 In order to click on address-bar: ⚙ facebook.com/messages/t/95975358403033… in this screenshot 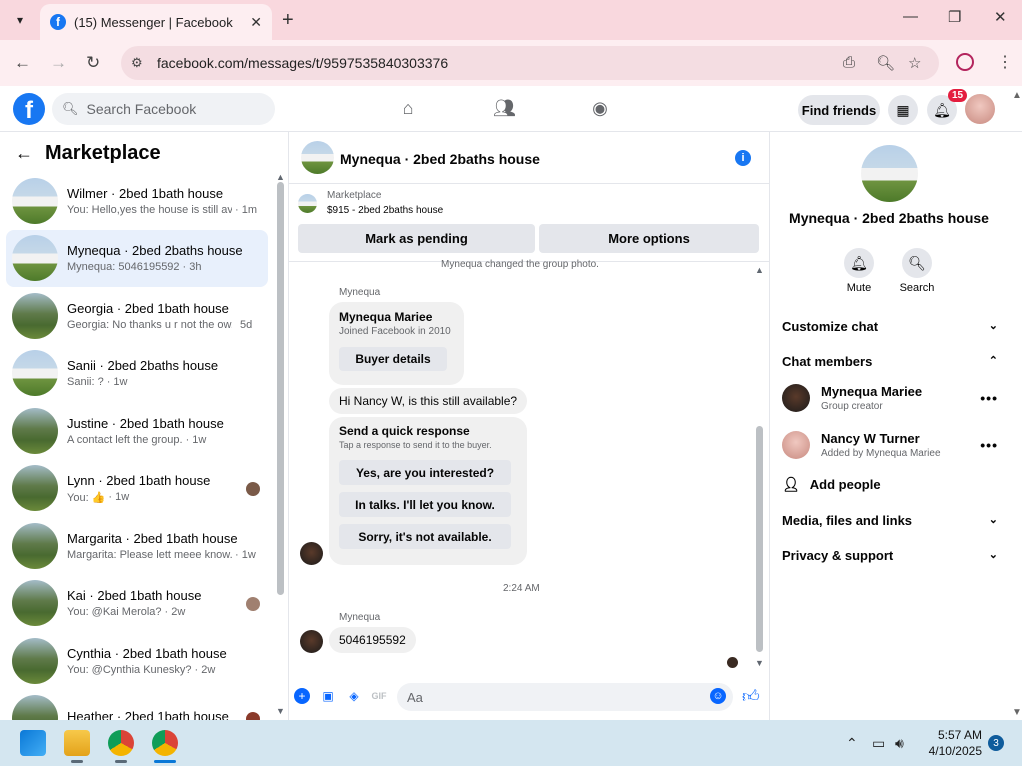, I will do `click(530, 63)`.